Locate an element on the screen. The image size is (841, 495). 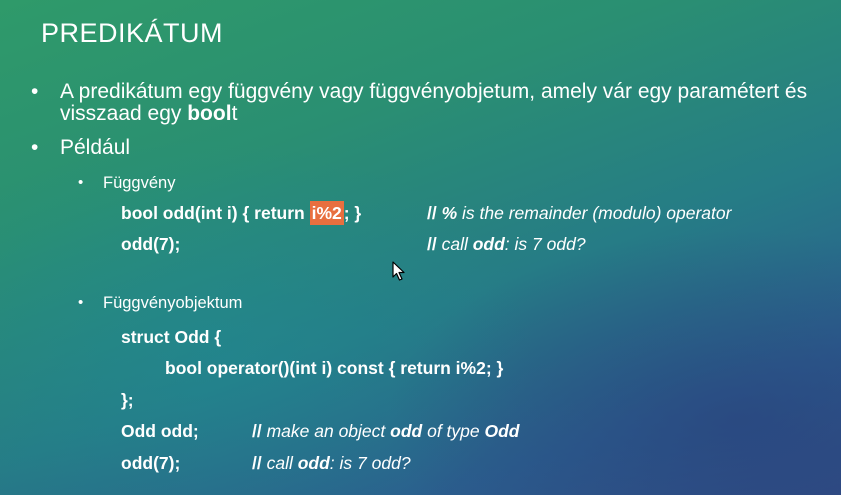
definition-suffix: t is located at coordinates (234, 113).